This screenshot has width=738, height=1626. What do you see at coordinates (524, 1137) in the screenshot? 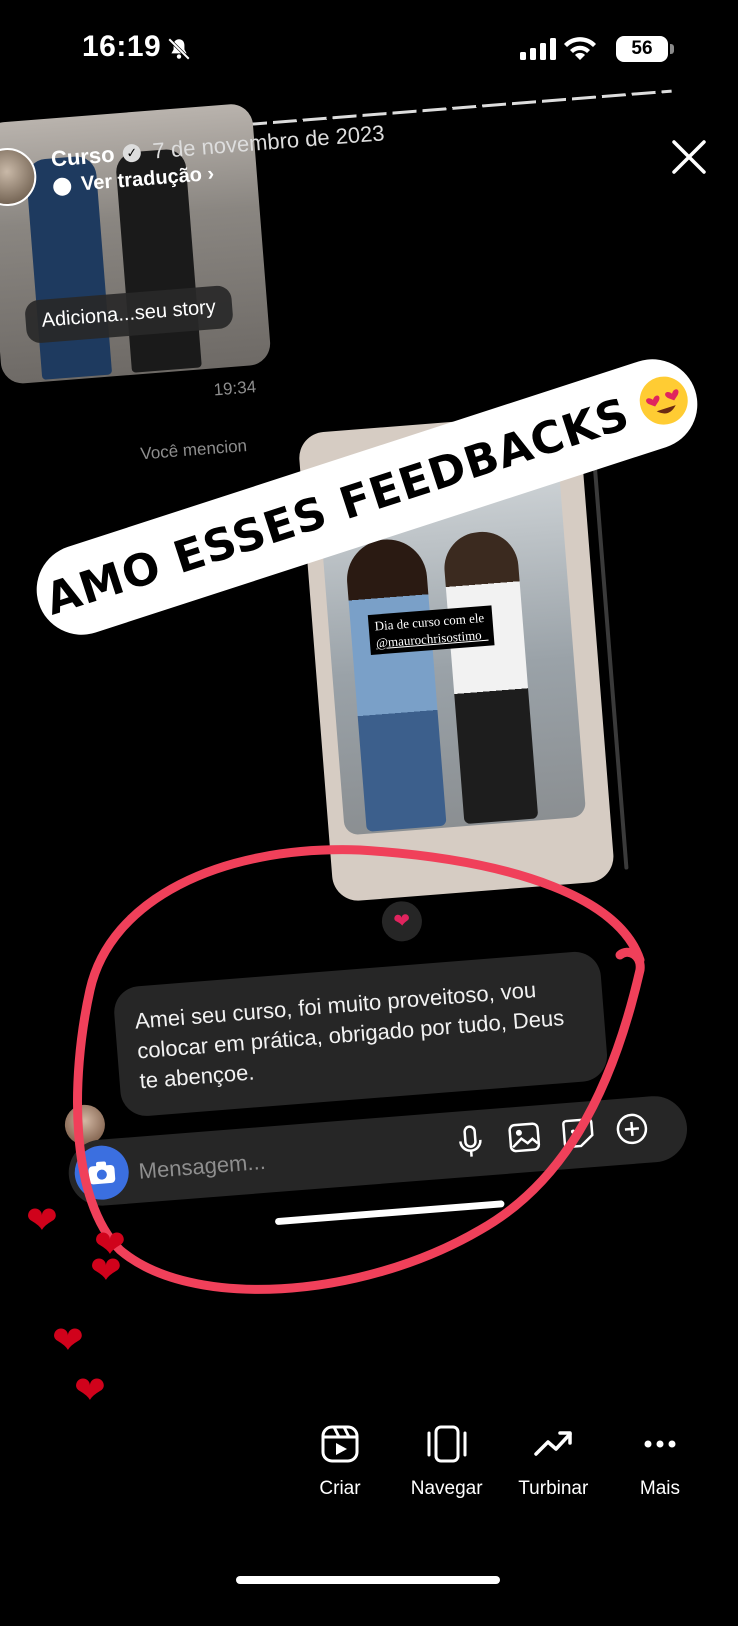
I see `gallery-icon` at bounding box center [524, 1137].